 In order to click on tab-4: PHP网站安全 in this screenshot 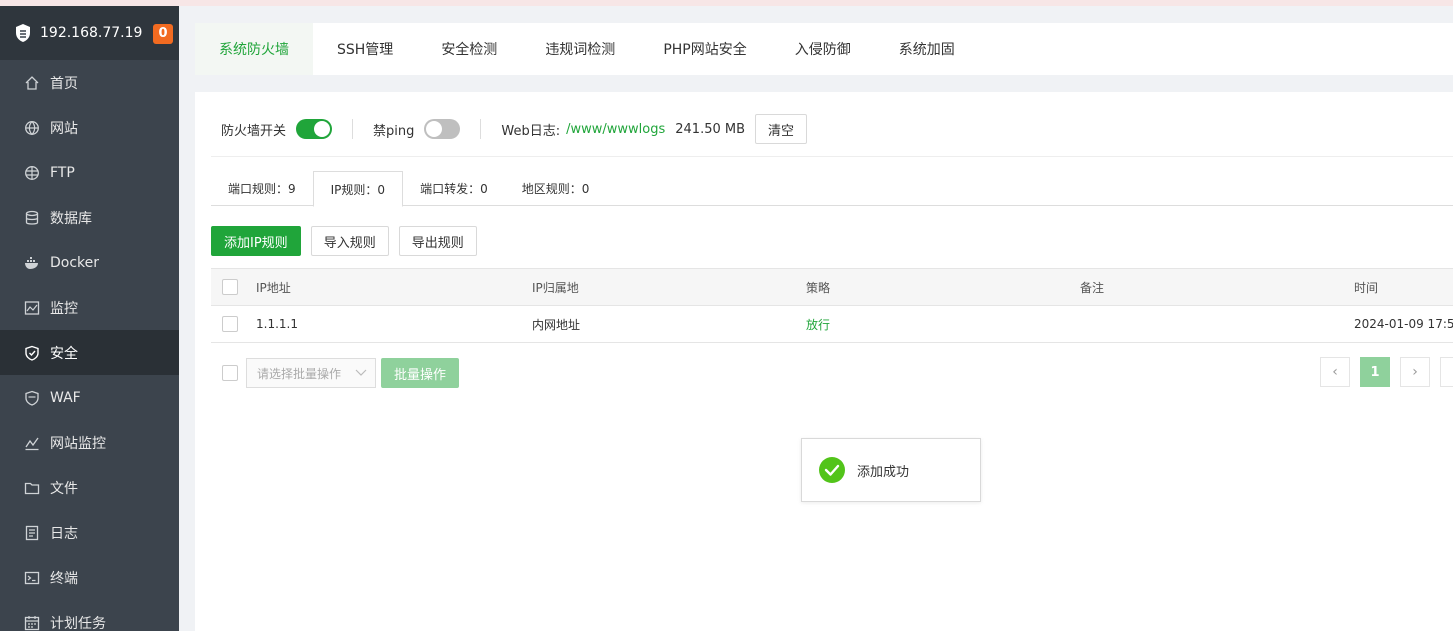, I will do `click(704, 49)`.